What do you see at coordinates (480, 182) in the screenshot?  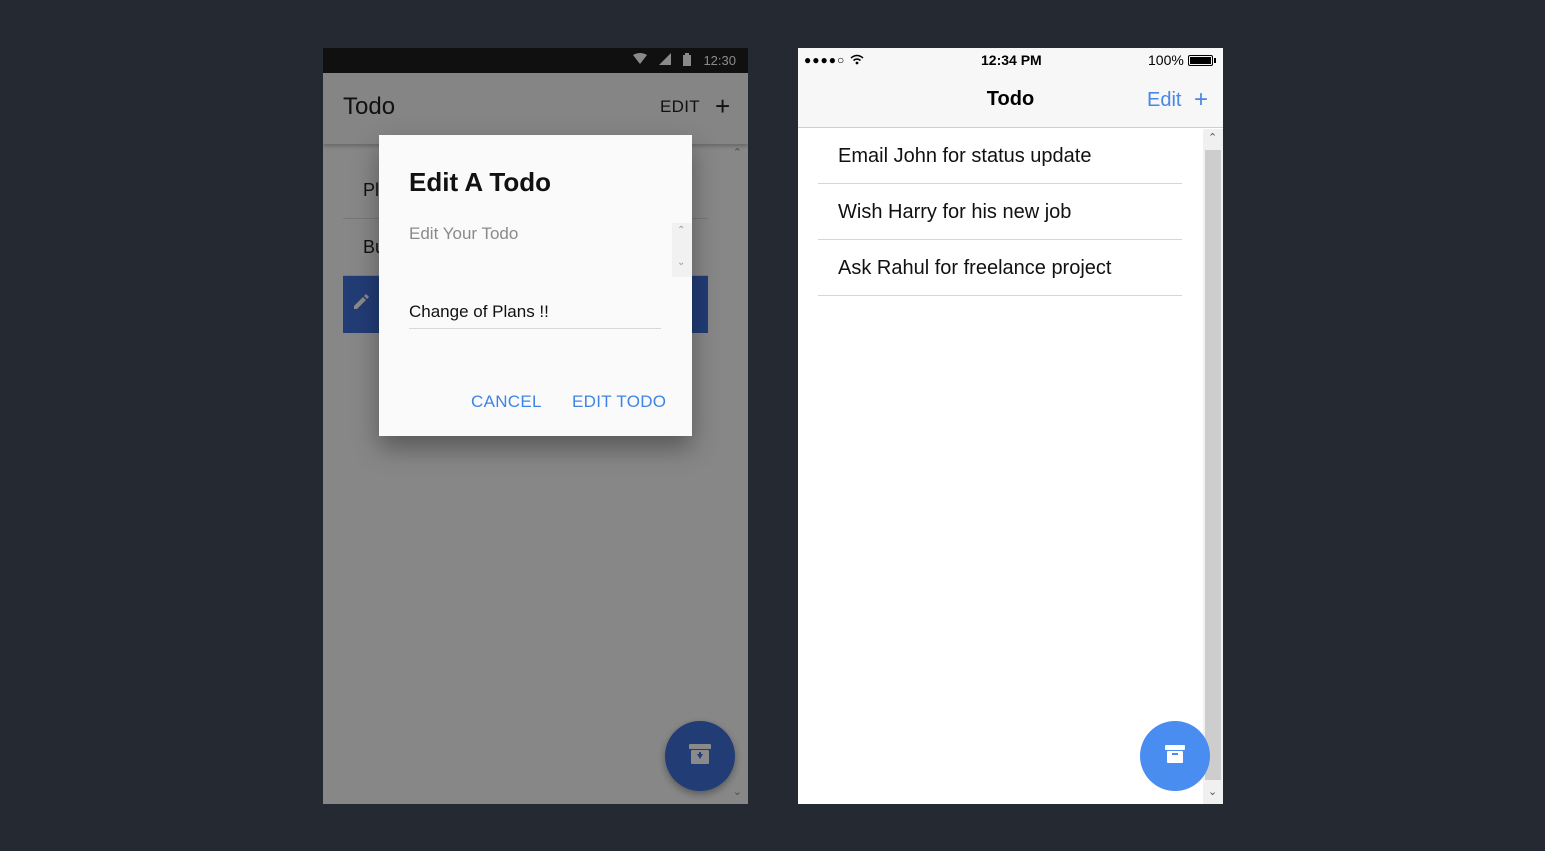 I see `dialog-title: Edit A Todo` at bounding box center [480, 182].